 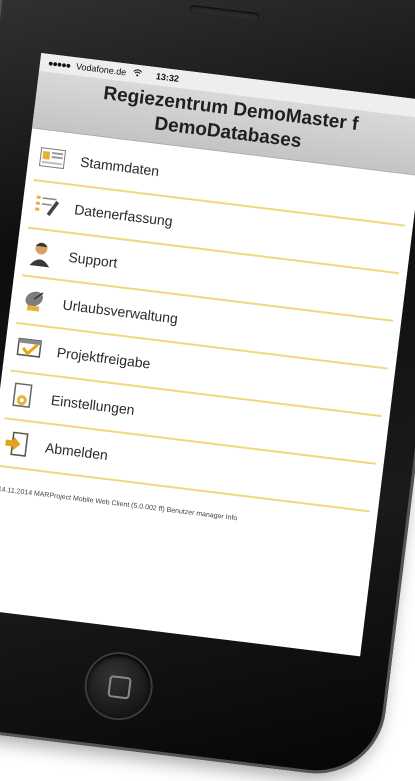 What do you see at coordinates (224, 13) in the screenshot?
I see `earpiece-speaker` at bounding box center [224, 13].